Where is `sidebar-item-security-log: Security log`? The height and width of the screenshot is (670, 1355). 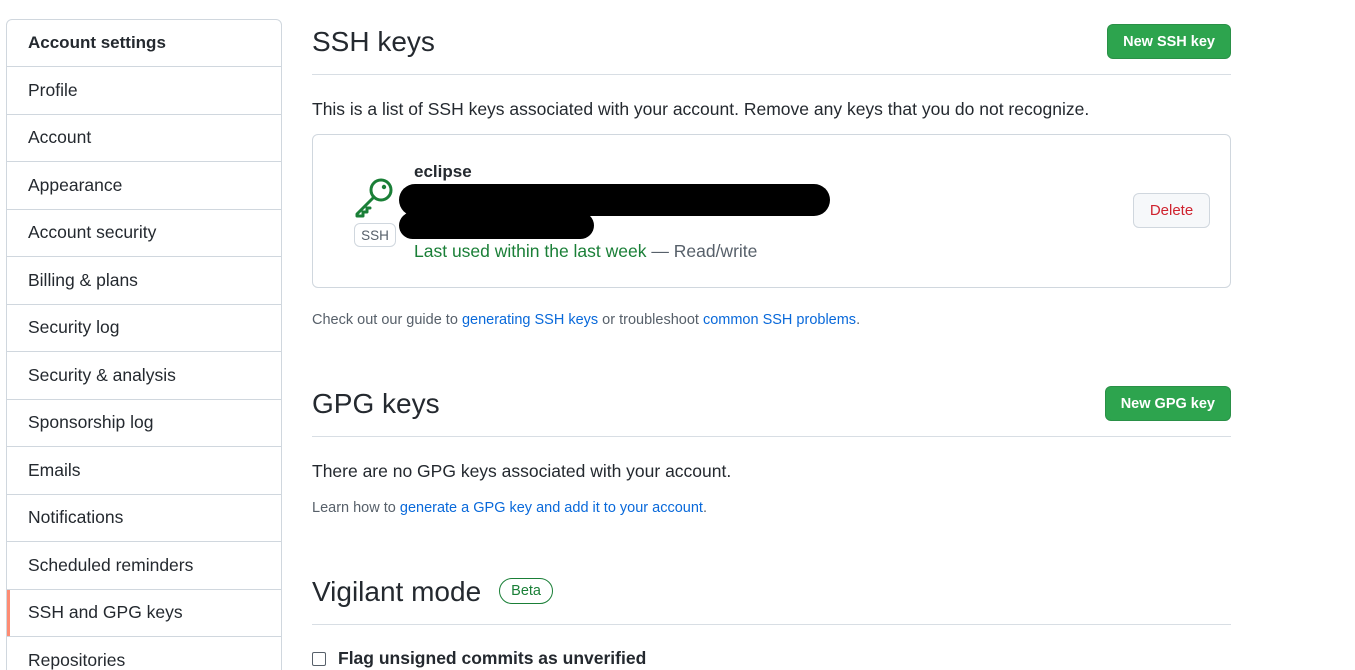
sidebar-item-security-log: Security log is located at coordinates (144, 328).